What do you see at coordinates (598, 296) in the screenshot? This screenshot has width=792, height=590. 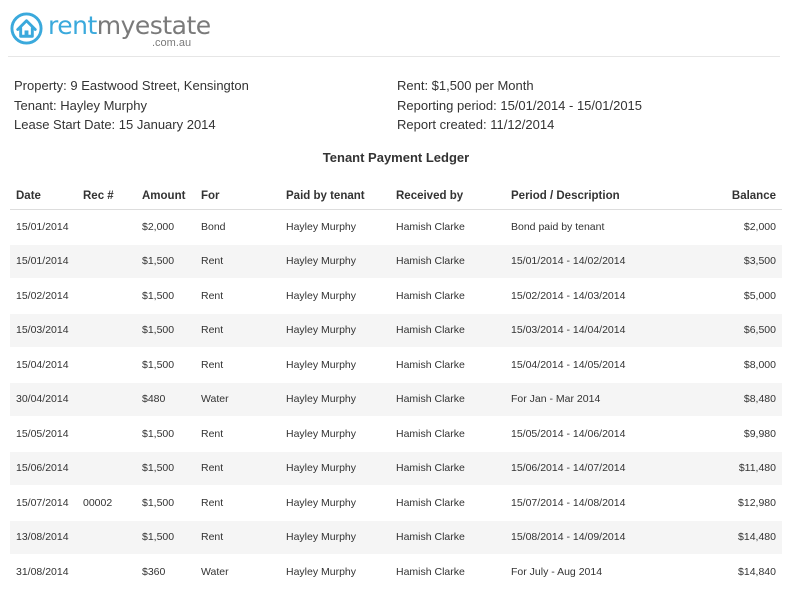 I see `cell-period: 15/02/2014 - 14/03/2014` at bounding box center [598, 296].